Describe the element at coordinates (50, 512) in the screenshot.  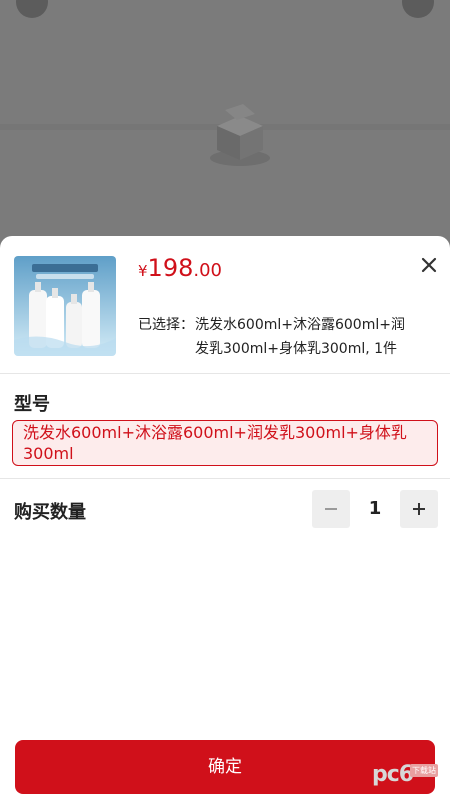
I see `quantity-title: 购买数量` at that location.